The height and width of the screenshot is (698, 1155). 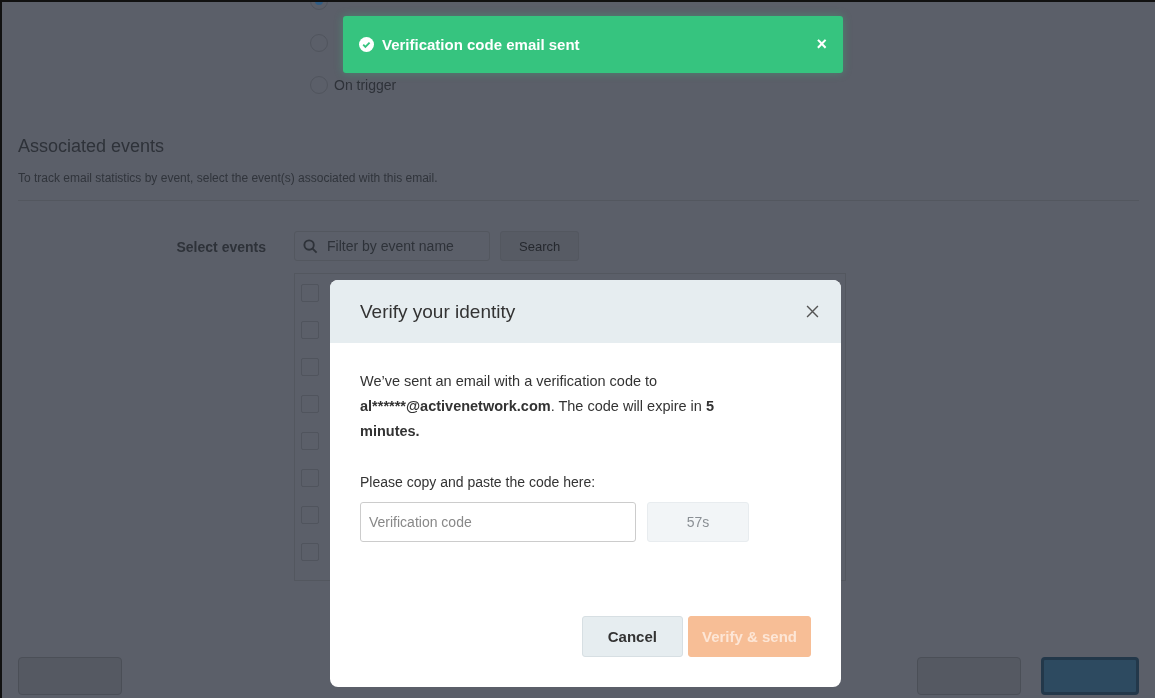 I want to click on search-icon, so click(x=310, y=246).